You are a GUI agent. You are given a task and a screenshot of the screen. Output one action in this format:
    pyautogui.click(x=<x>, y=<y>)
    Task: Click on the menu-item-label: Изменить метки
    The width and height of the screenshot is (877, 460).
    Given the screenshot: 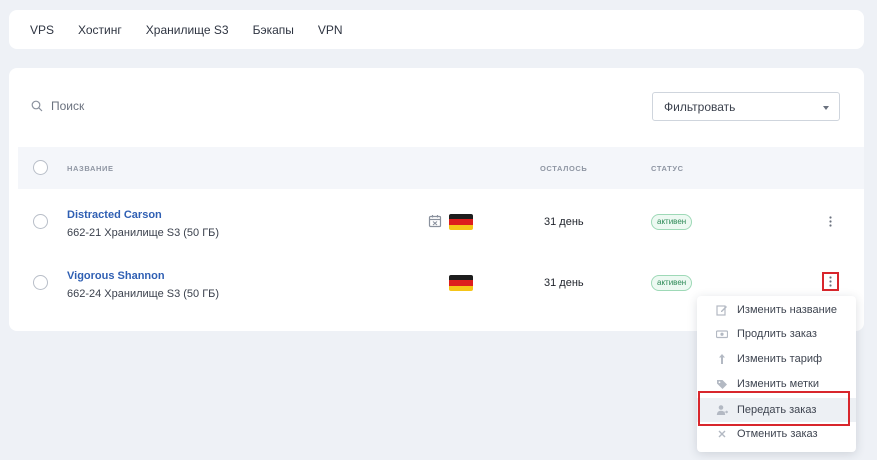 What is the action you would take?
    pyautogui.click(x=778, y=384)
    